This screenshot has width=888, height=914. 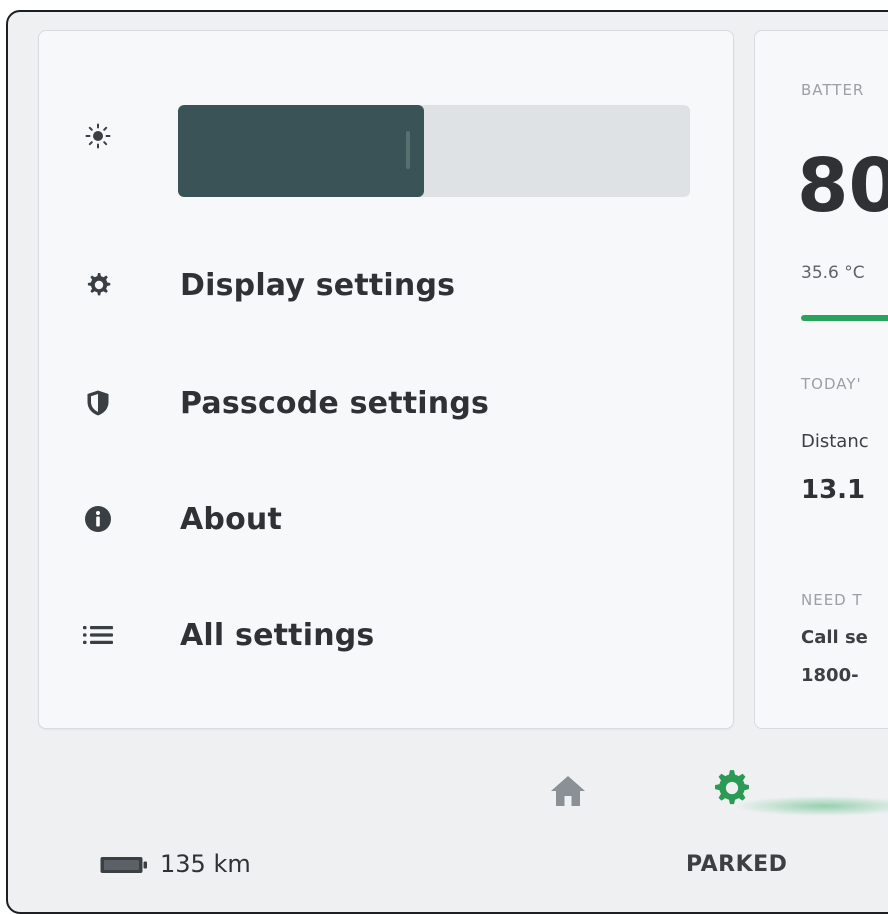 I want to click on list-icon, so click(x=98, y=635).